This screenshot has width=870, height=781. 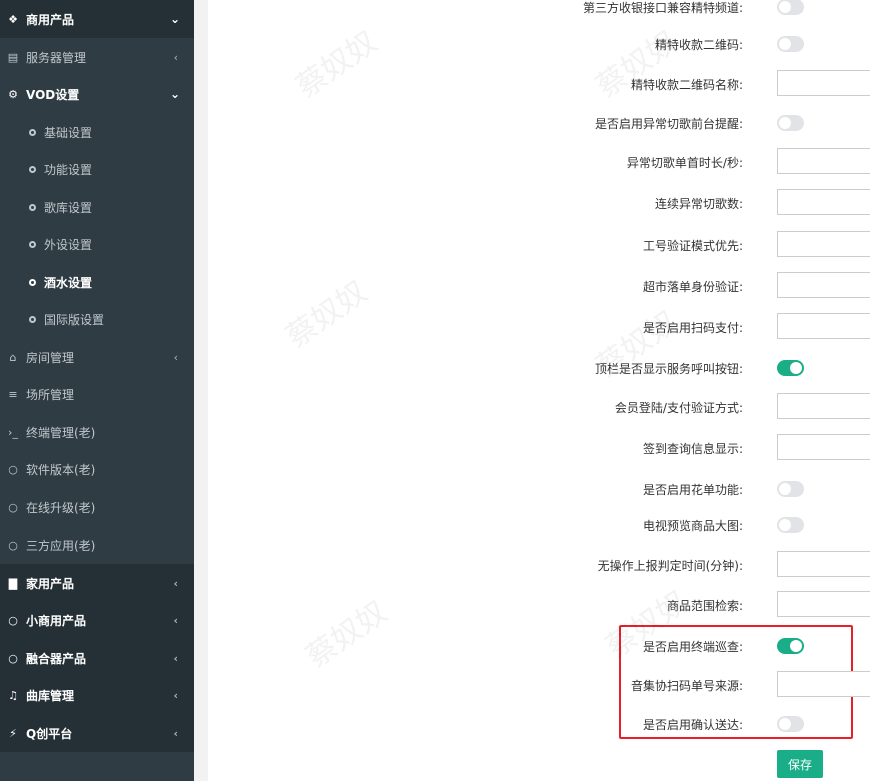 What do you see at coordinates (662, 8) in the screenshot?
I see `field-label: 第三方收银接口兼容精特频道:` at bounding box center [662, 8].